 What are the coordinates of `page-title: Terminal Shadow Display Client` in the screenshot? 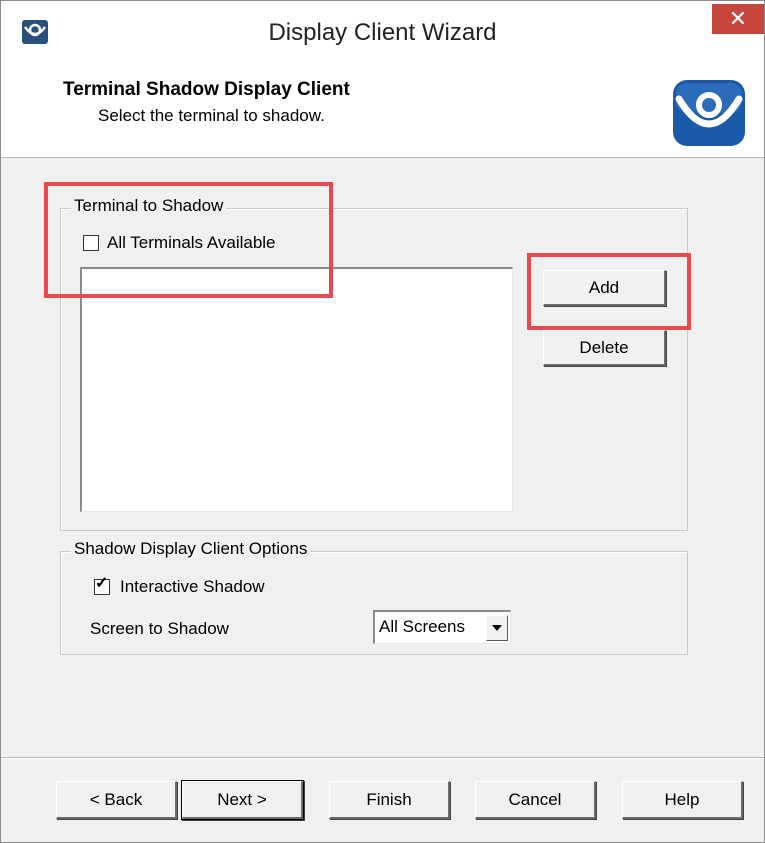 It's located at (206, 89).